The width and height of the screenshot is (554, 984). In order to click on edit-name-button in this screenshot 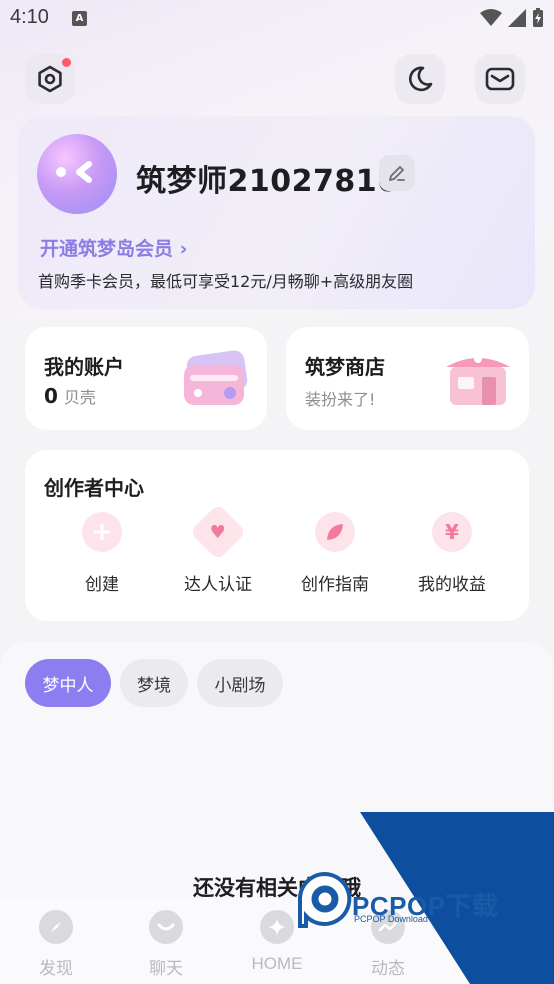, I will do `click(397, 173)`.